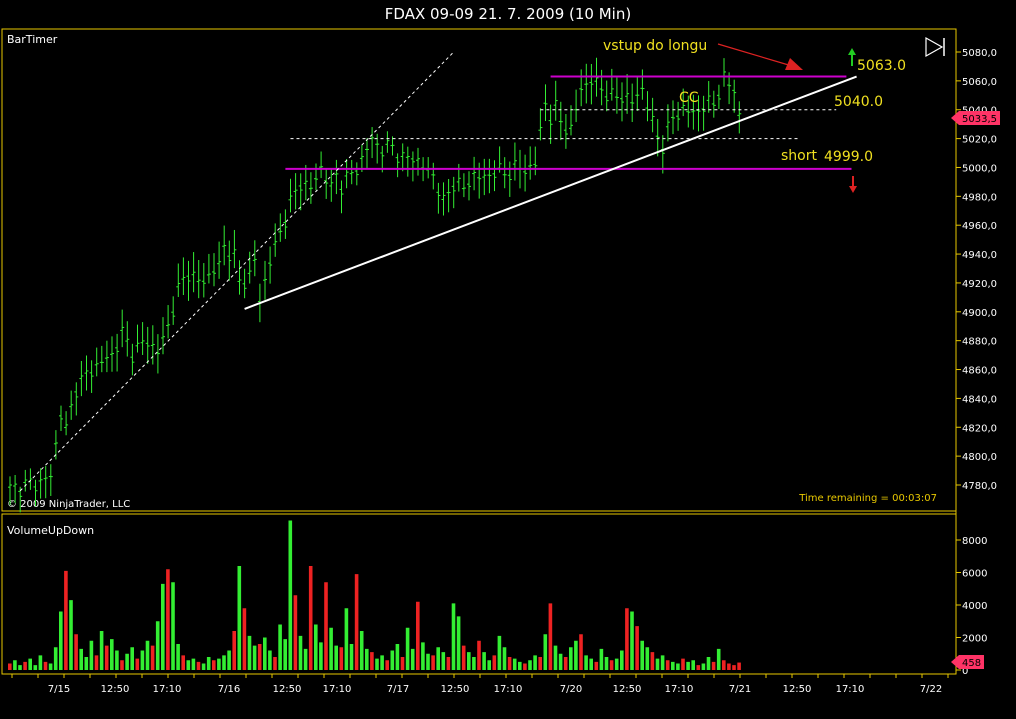 Image resolution: width=1016 pixels, height=719 pixels. What do you see at coordinates (979, 313) in the screenshot?
I see `price-tick-label: 4900,0` at bounding box center [979, 313].